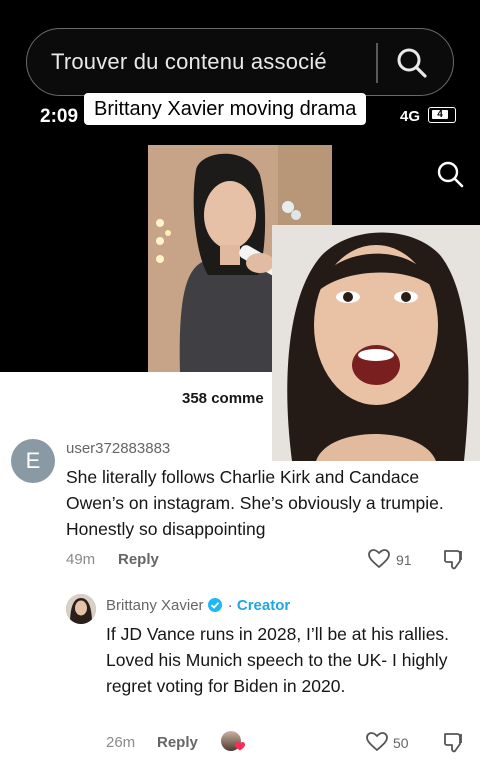 This screenshot has width=480, height=762. Describe the element at coordinates (155, 605) in the screenshot. I see `reply-username: Brittany Xavier` at that location.